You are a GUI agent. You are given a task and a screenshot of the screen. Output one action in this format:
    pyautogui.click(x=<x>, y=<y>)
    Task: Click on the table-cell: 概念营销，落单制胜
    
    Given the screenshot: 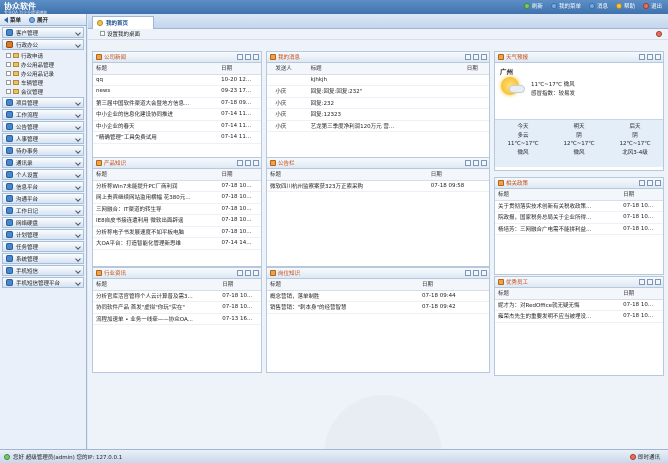 What is the action you would take?
    pyautogui.click(x=343, y=296)
    